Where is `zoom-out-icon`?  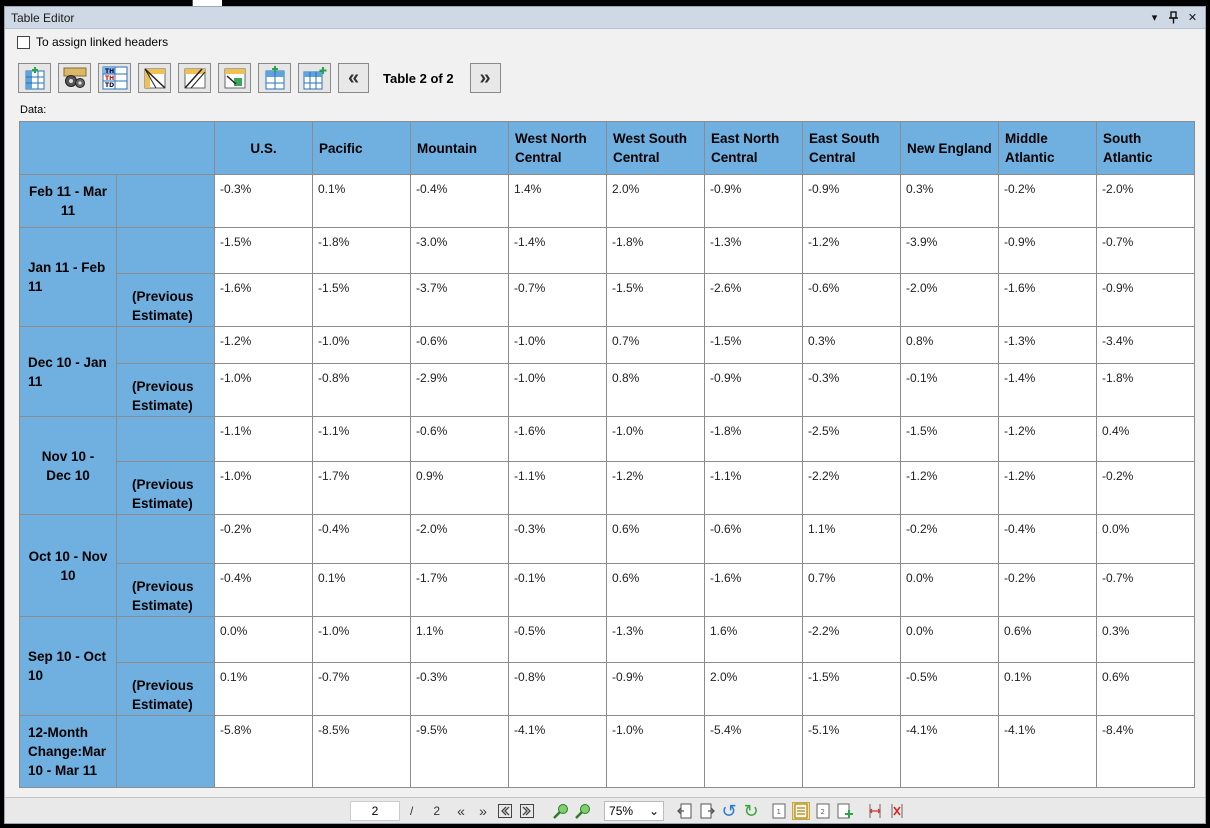
zoom-out-icon is located at coordinates (583, 811).